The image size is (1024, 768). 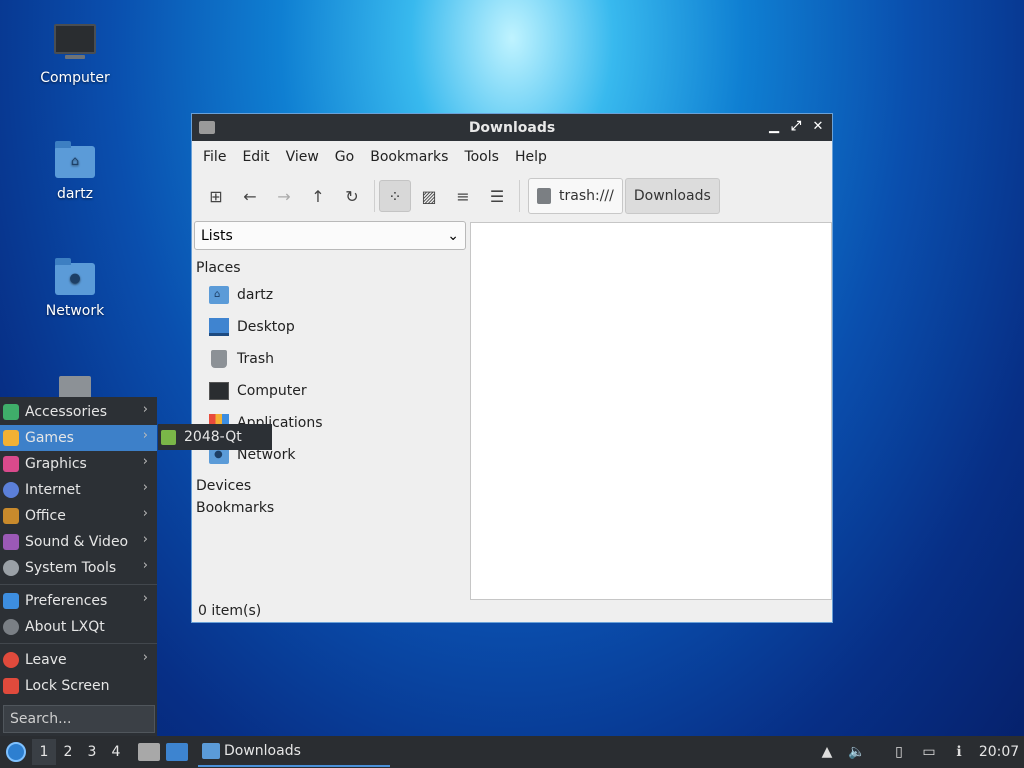 I want to click on desktop-icon-label: Network, so click(x=75, y=311).